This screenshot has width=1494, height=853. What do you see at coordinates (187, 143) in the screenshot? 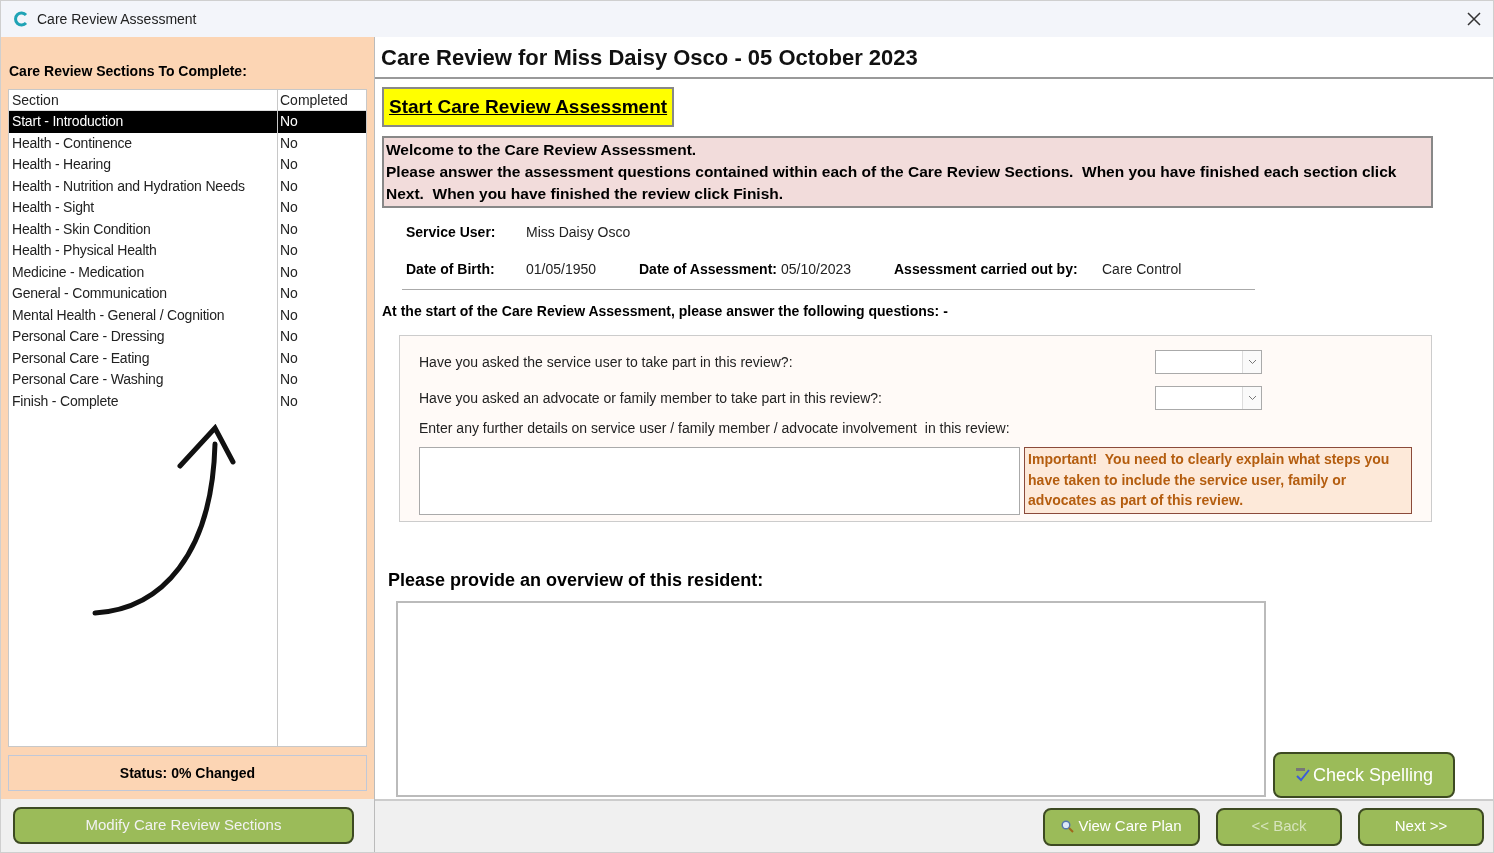
I see `table-row: Health - Continence No` at bounding box center [187, 143].